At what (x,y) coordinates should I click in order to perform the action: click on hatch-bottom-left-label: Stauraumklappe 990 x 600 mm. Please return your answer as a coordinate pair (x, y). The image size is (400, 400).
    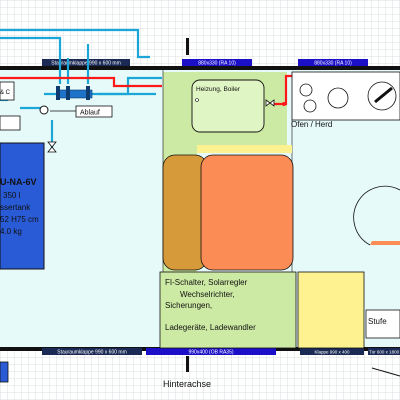
    Looking at the image, I should click on (91, 353).